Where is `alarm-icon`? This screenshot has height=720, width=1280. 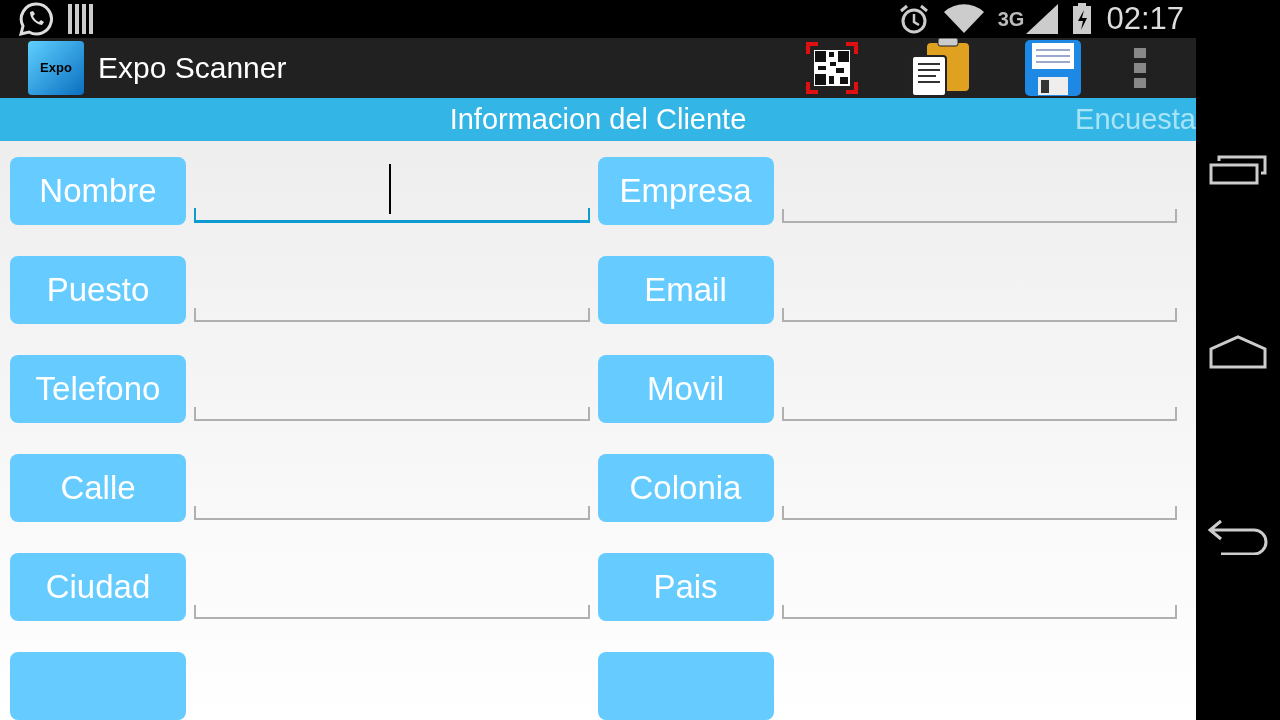
alarm-icon is located at coordinates (913, 18).